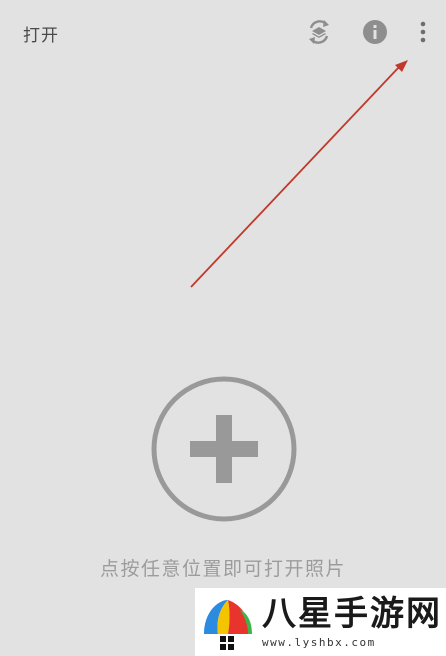 Image resolution: width=446 pixels, height=656 pixels. I want to click on more-vert-icon, so click(423, 32).